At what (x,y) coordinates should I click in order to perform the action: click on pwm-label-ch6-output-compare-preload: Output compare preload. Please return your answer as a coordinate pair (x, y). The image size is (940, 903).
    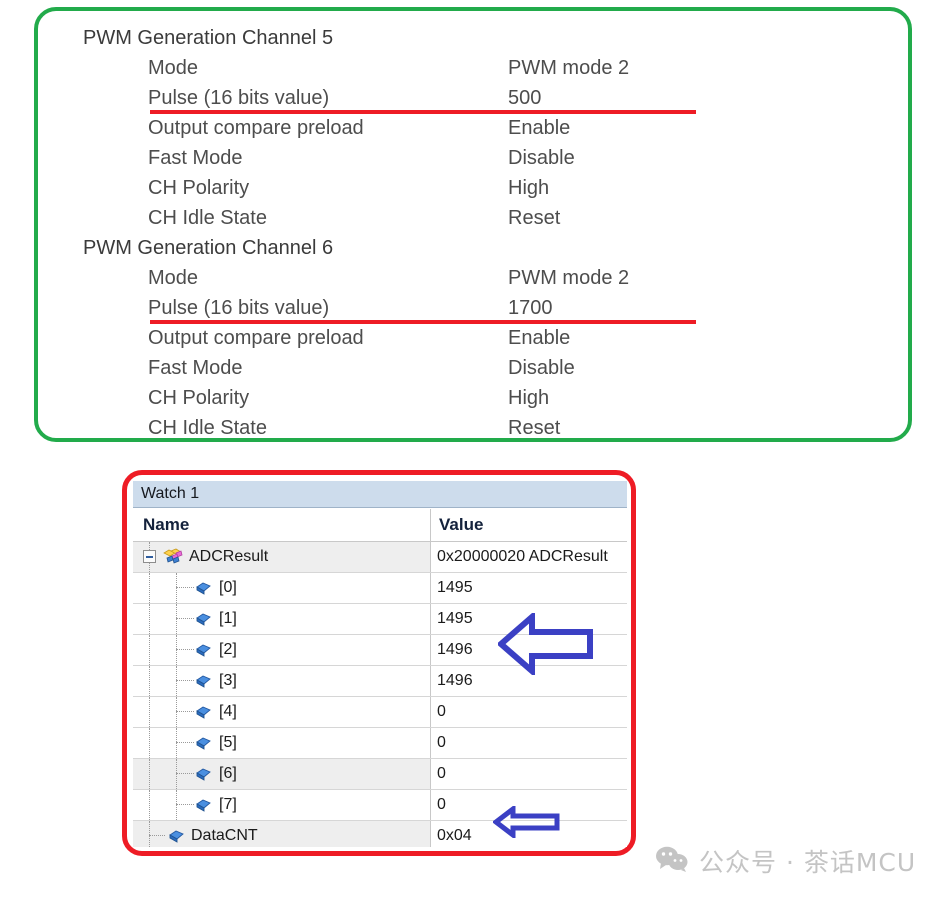
    Looking at the image, I should click on (256, 338).